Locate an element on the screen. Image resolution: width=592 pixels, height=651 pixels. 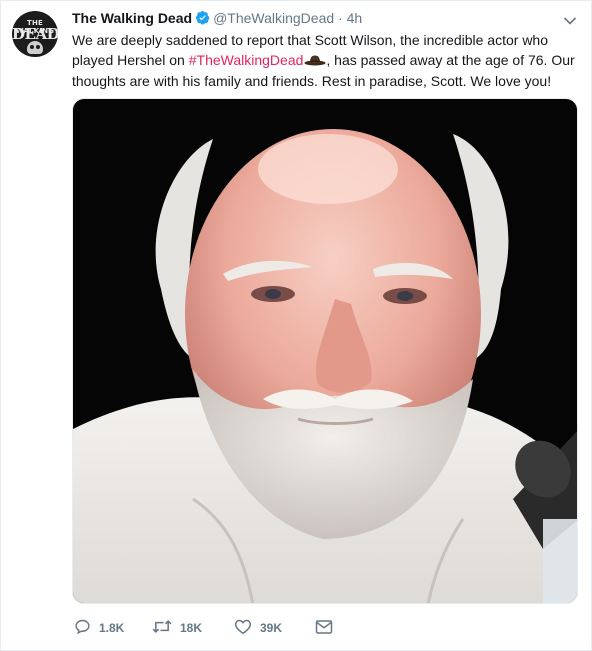
tweet-header: The Walking Dead @TheWalkingDead · 4h is located at coordinates (217, 19).